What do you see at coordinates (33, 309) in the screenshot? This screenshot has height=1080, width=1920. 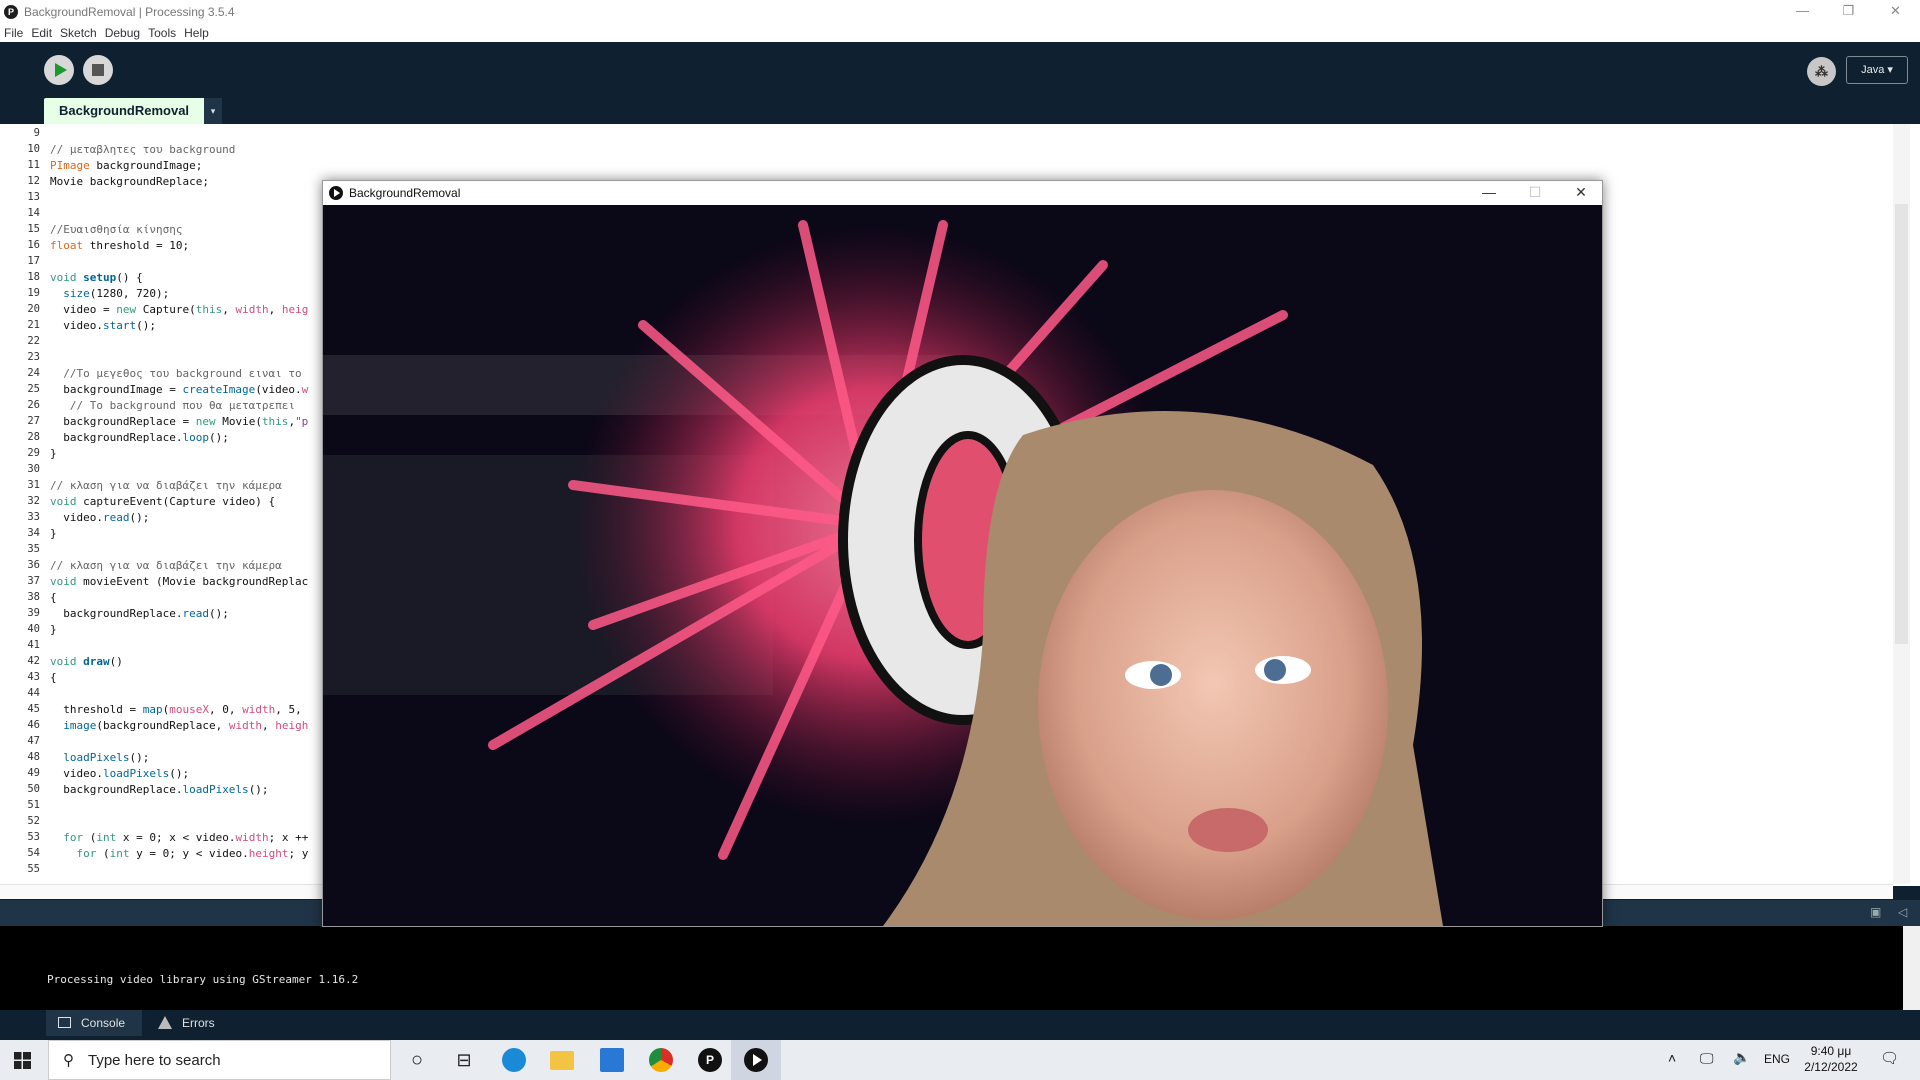 I see `line-number: 20` at bounding box center [33, 309].